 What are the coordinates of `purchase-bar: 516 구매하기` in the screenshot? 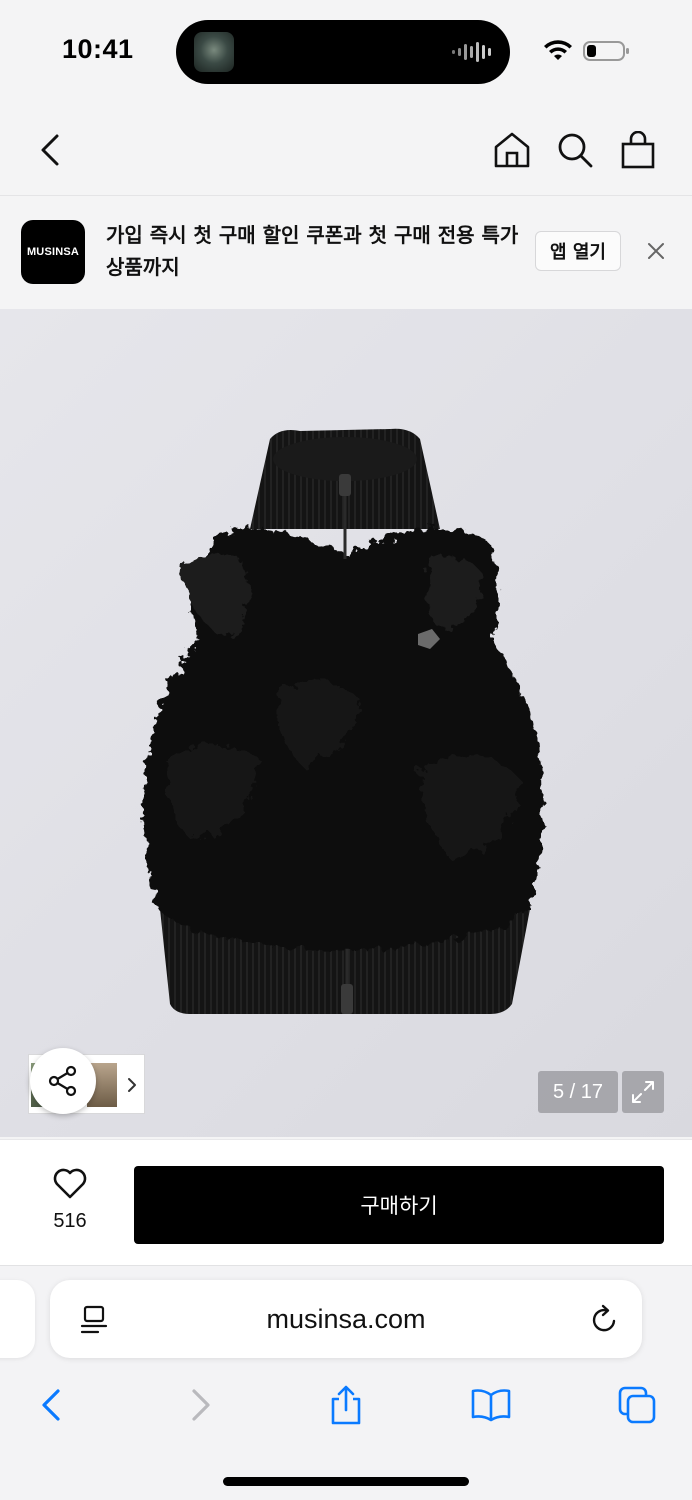 It's located at (346, 1202).